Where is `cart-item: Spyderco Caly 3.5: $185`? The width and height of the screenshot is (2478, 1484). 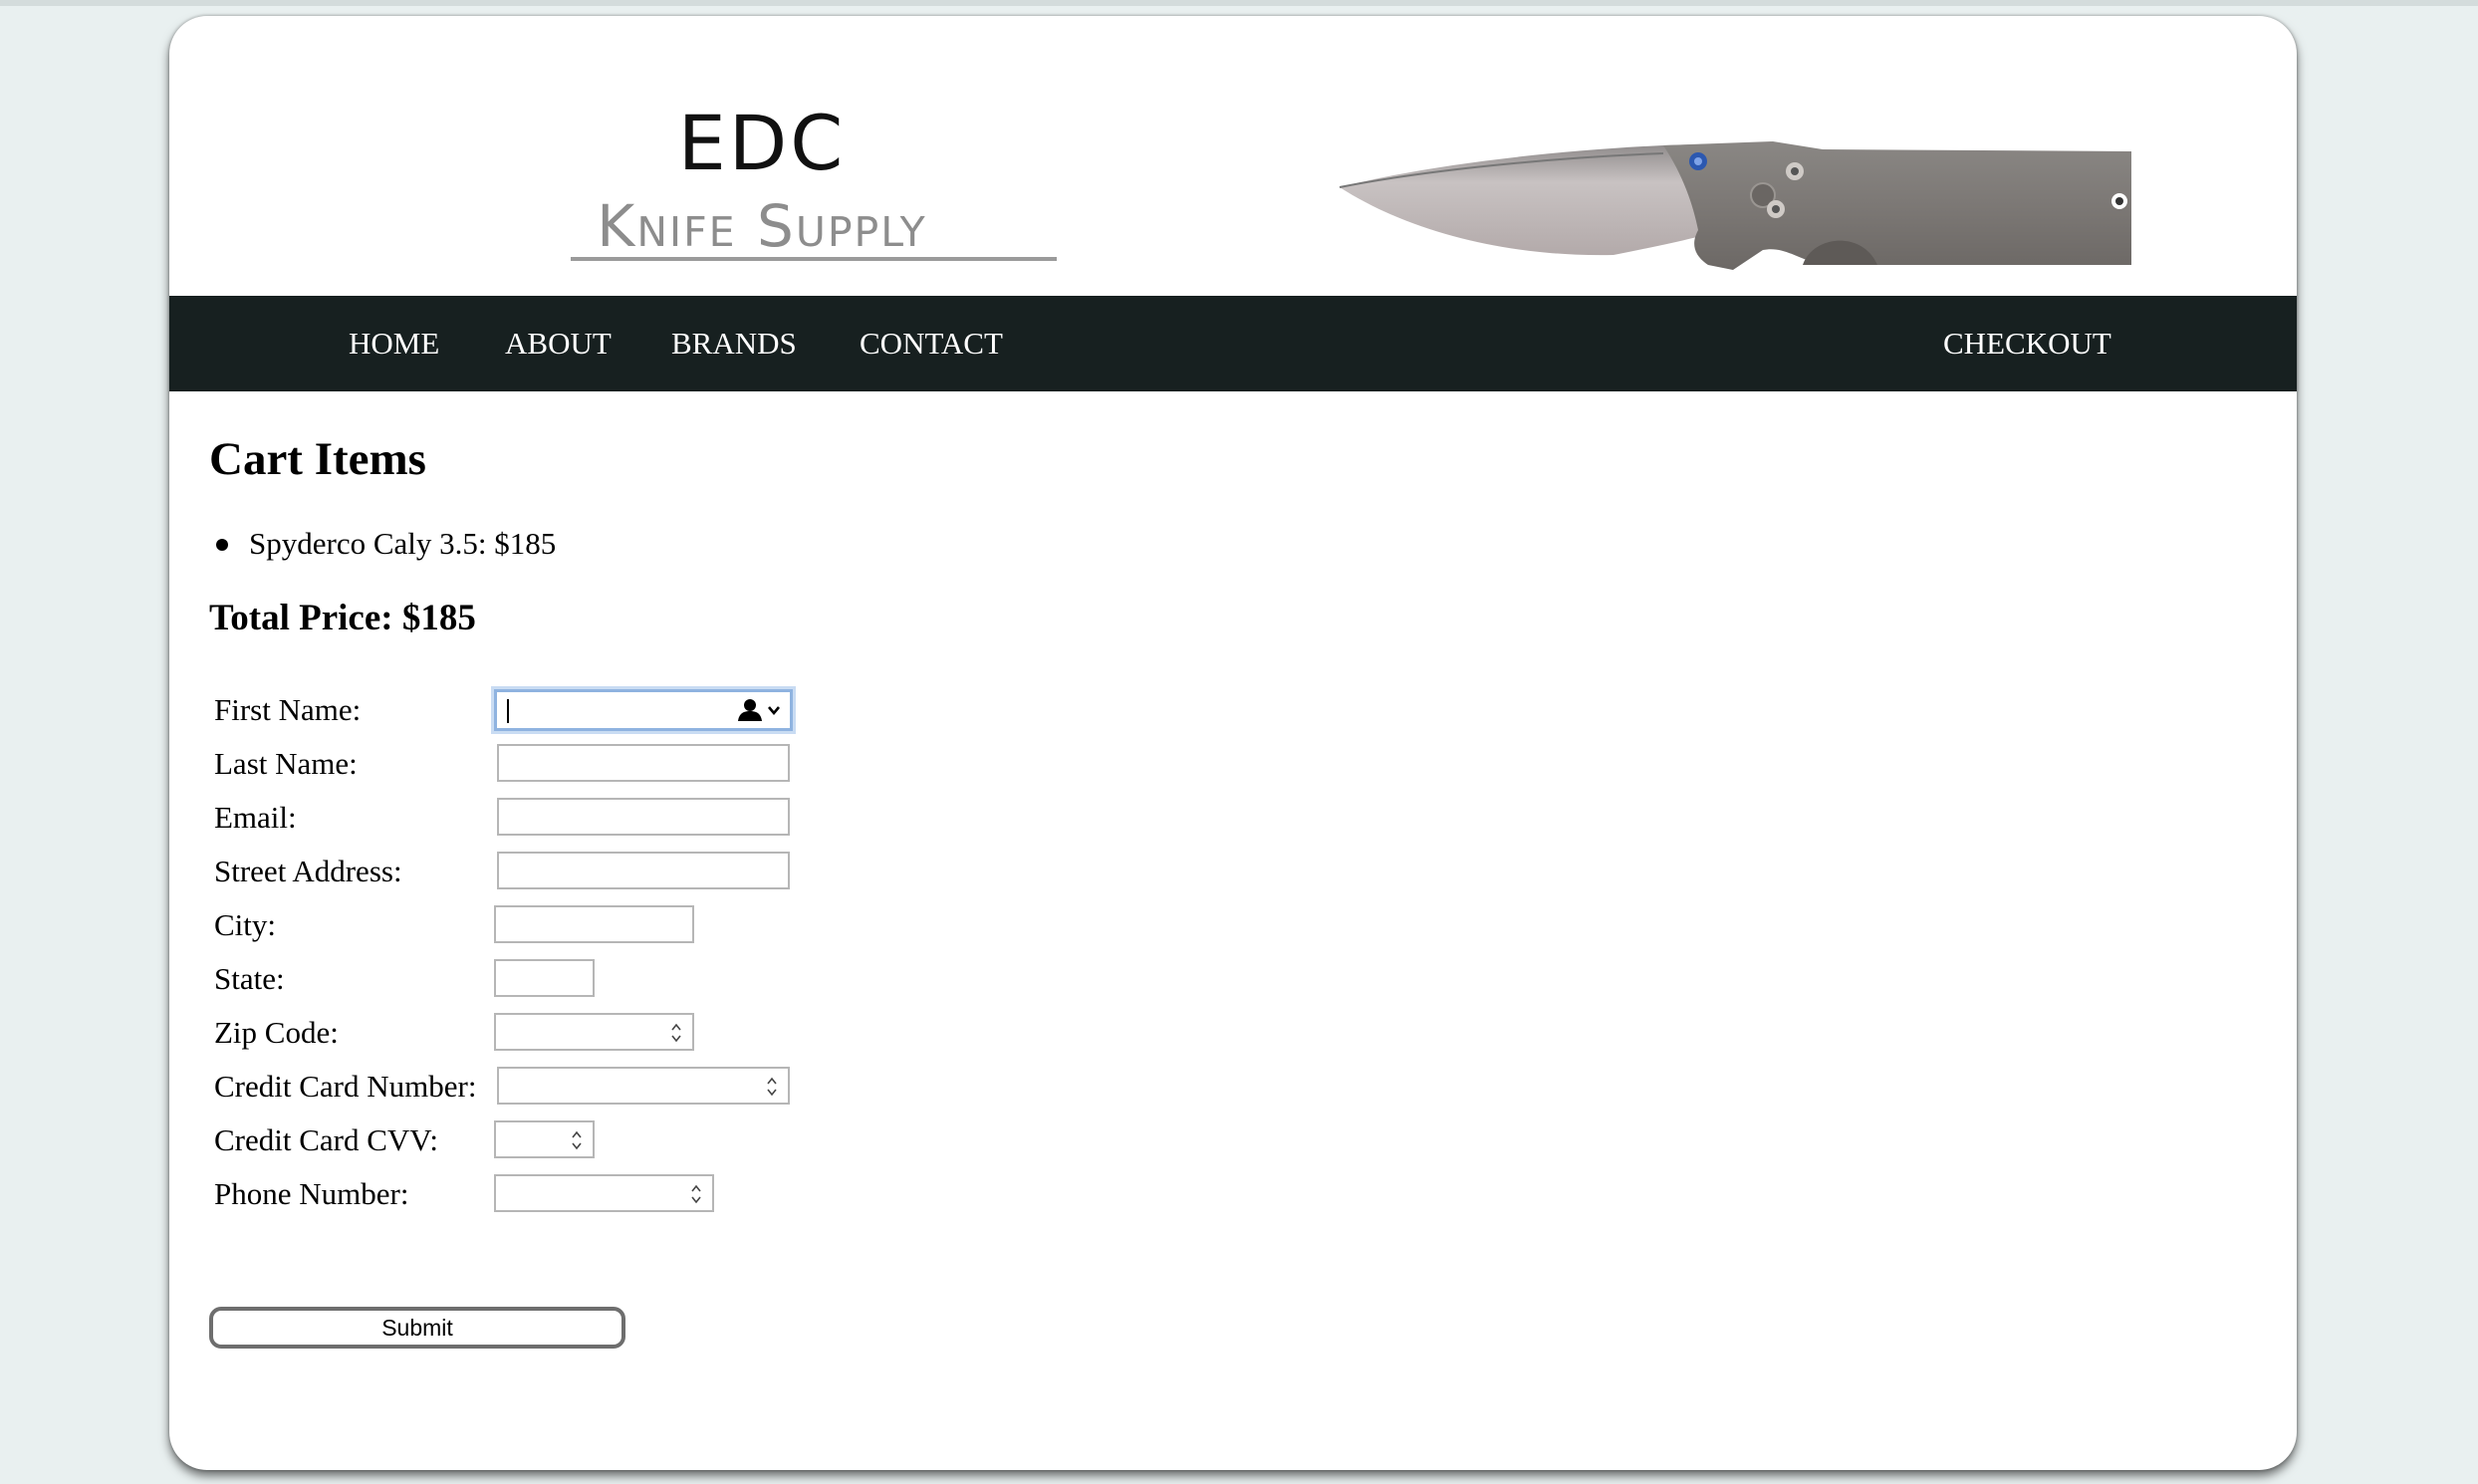
cart-item: Spyderco Caly 3.5: $185 is located at coordinates (382, 544).